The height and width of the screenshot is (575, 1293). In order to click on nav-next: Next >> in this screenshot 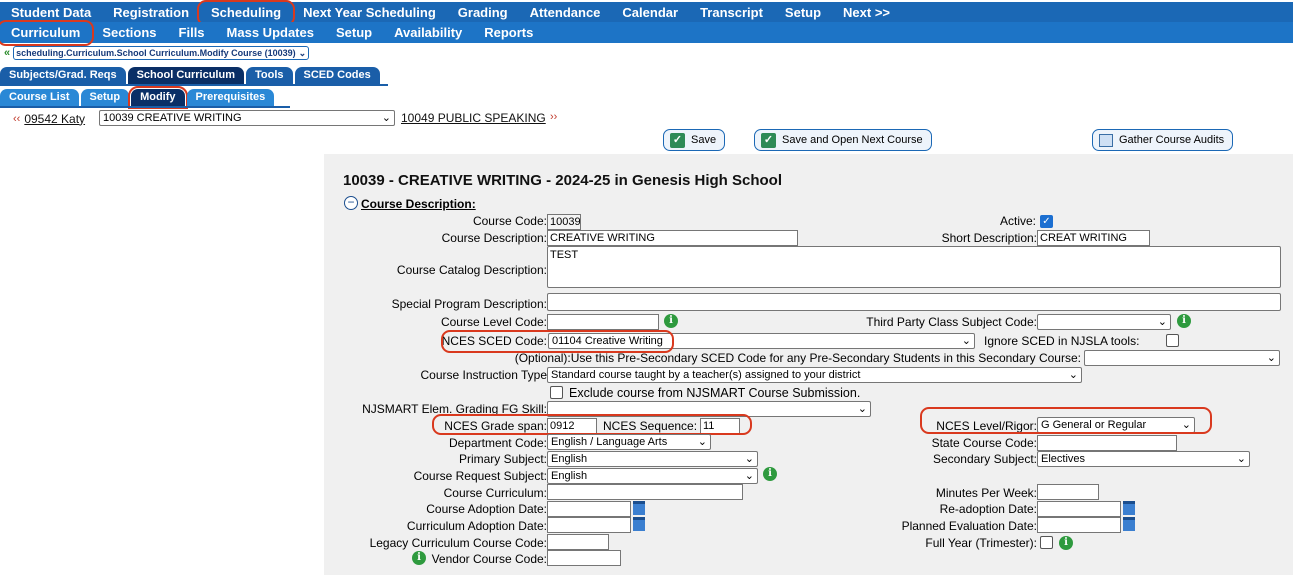, I will do `click(866, 13)`.